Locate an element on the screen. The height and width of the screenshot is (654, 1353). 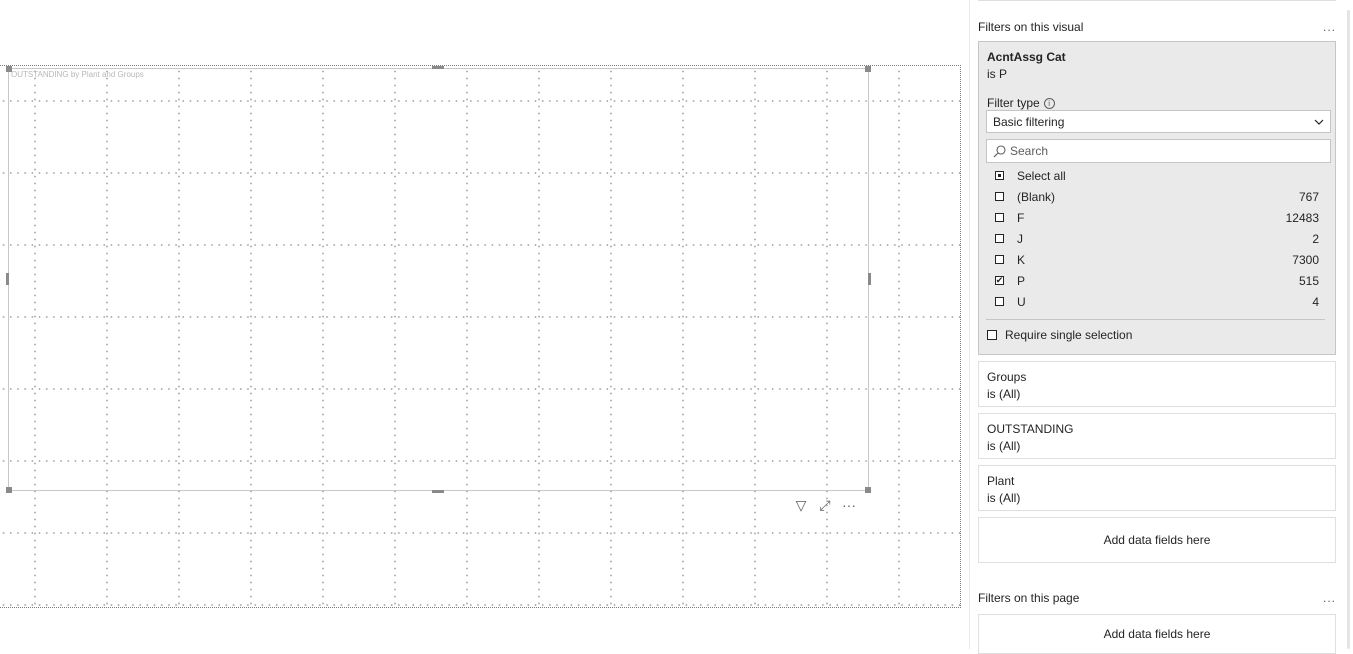
filter-option-k: K 7300 is located at coordinates (1157, 259).